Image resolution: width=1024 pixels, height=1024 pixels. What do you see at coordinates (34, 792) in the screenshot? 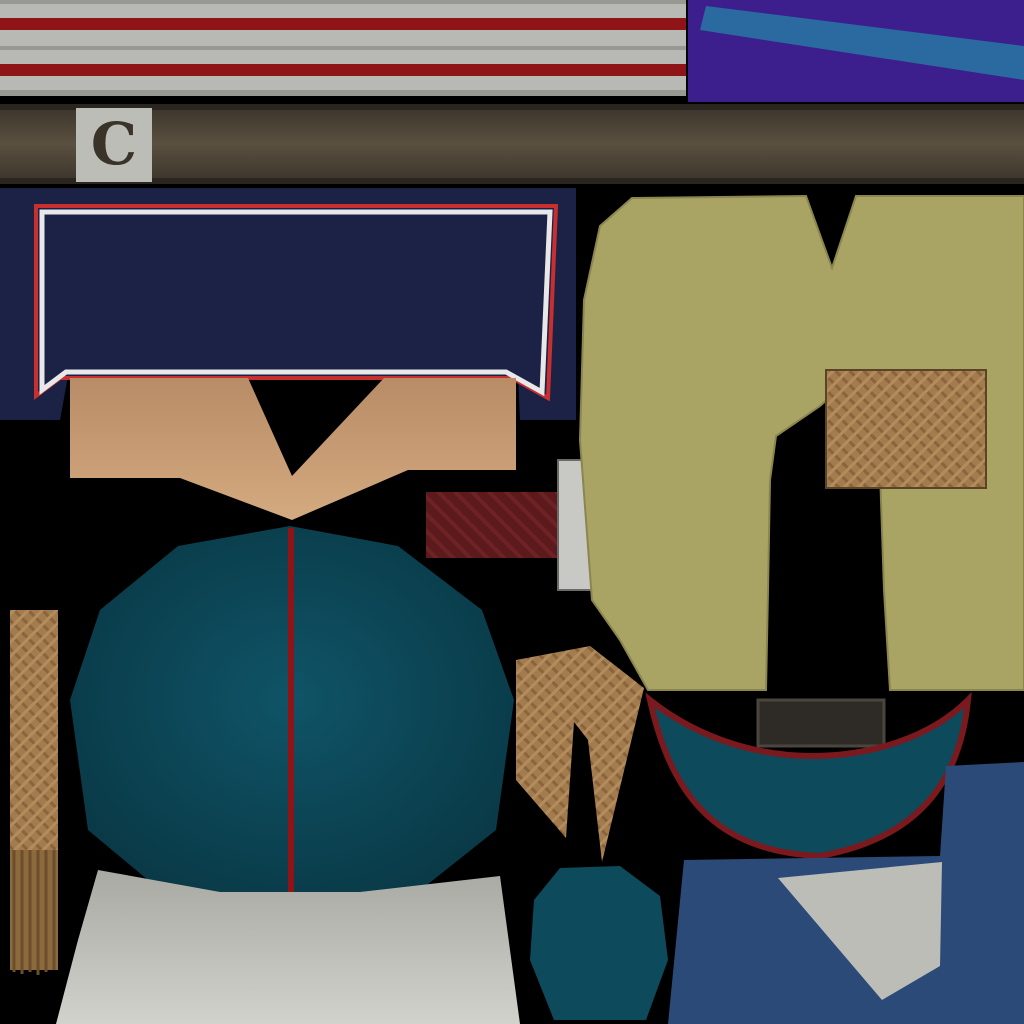
I see `woven-fringe-strip` at bounding box center [34, 792].